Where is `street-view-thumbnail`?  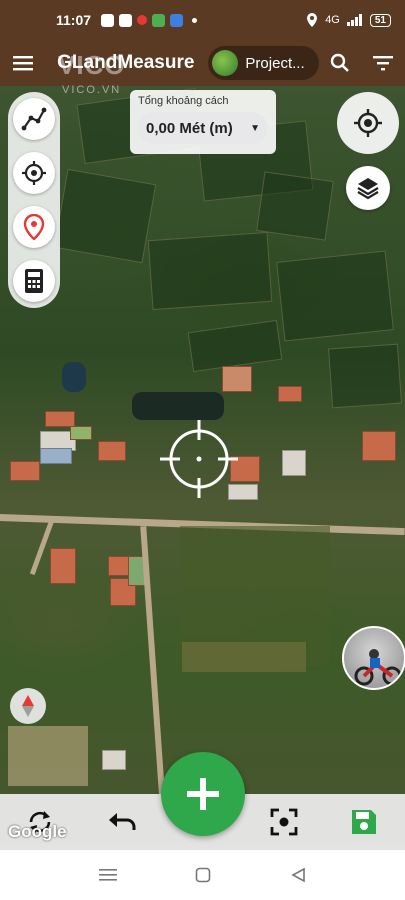
street-view-thumbnail is located at coordinates (373, 658).